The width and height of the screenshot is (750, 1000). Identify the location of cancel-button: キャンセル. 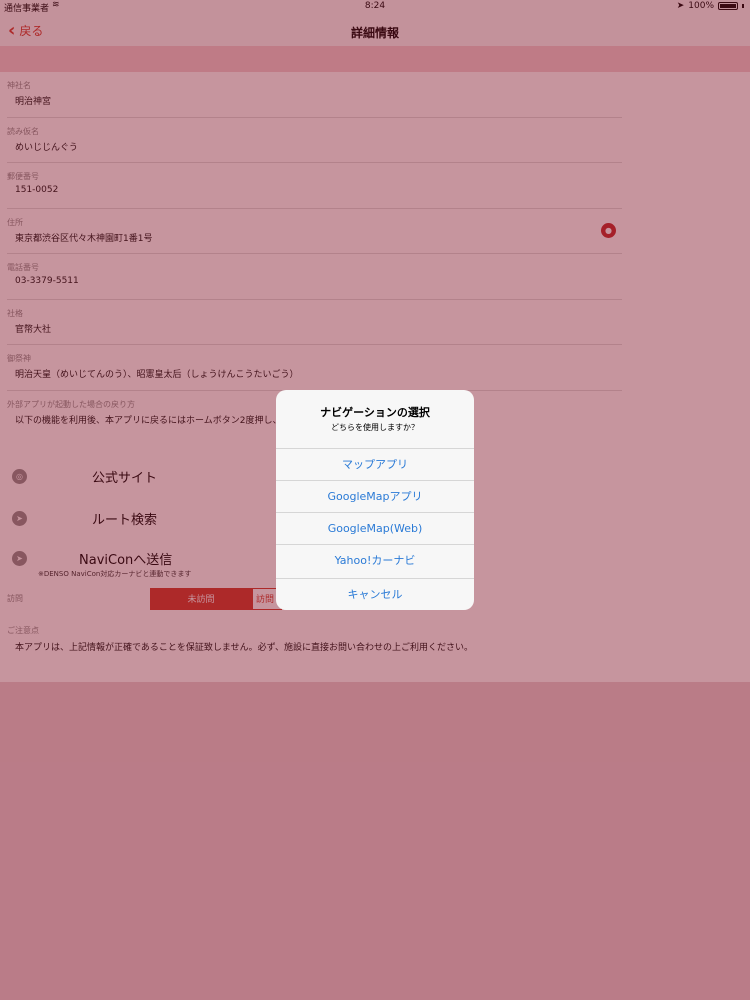
(375, 594).